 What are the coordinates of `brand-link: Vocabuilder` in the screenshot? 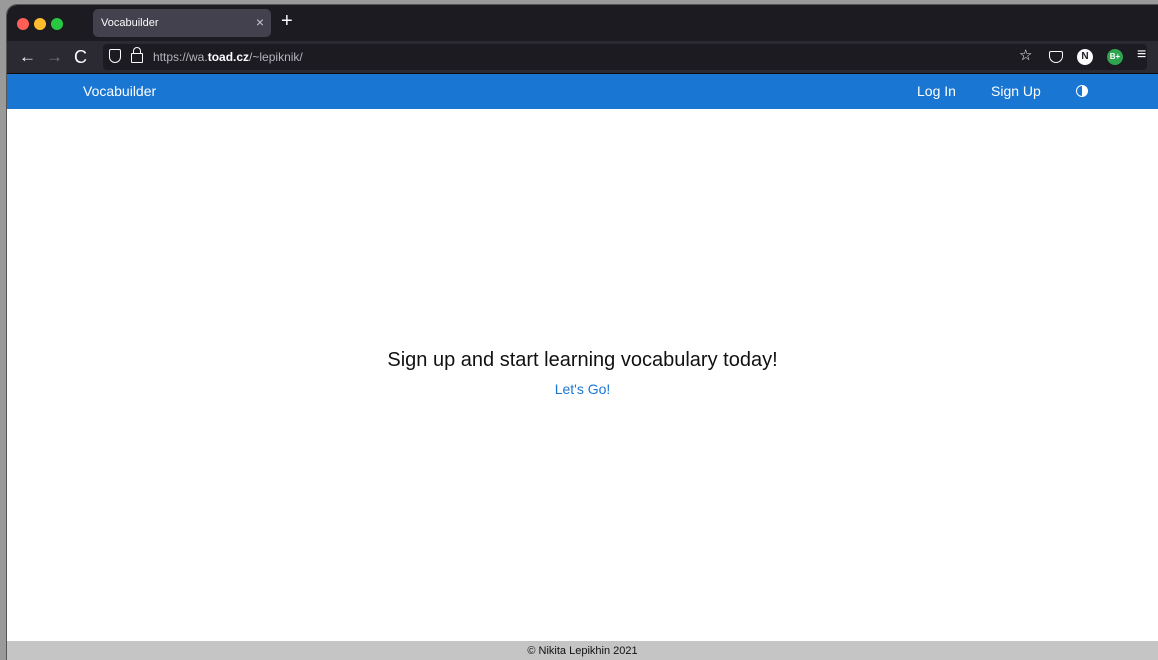 It's located at (119, 91).